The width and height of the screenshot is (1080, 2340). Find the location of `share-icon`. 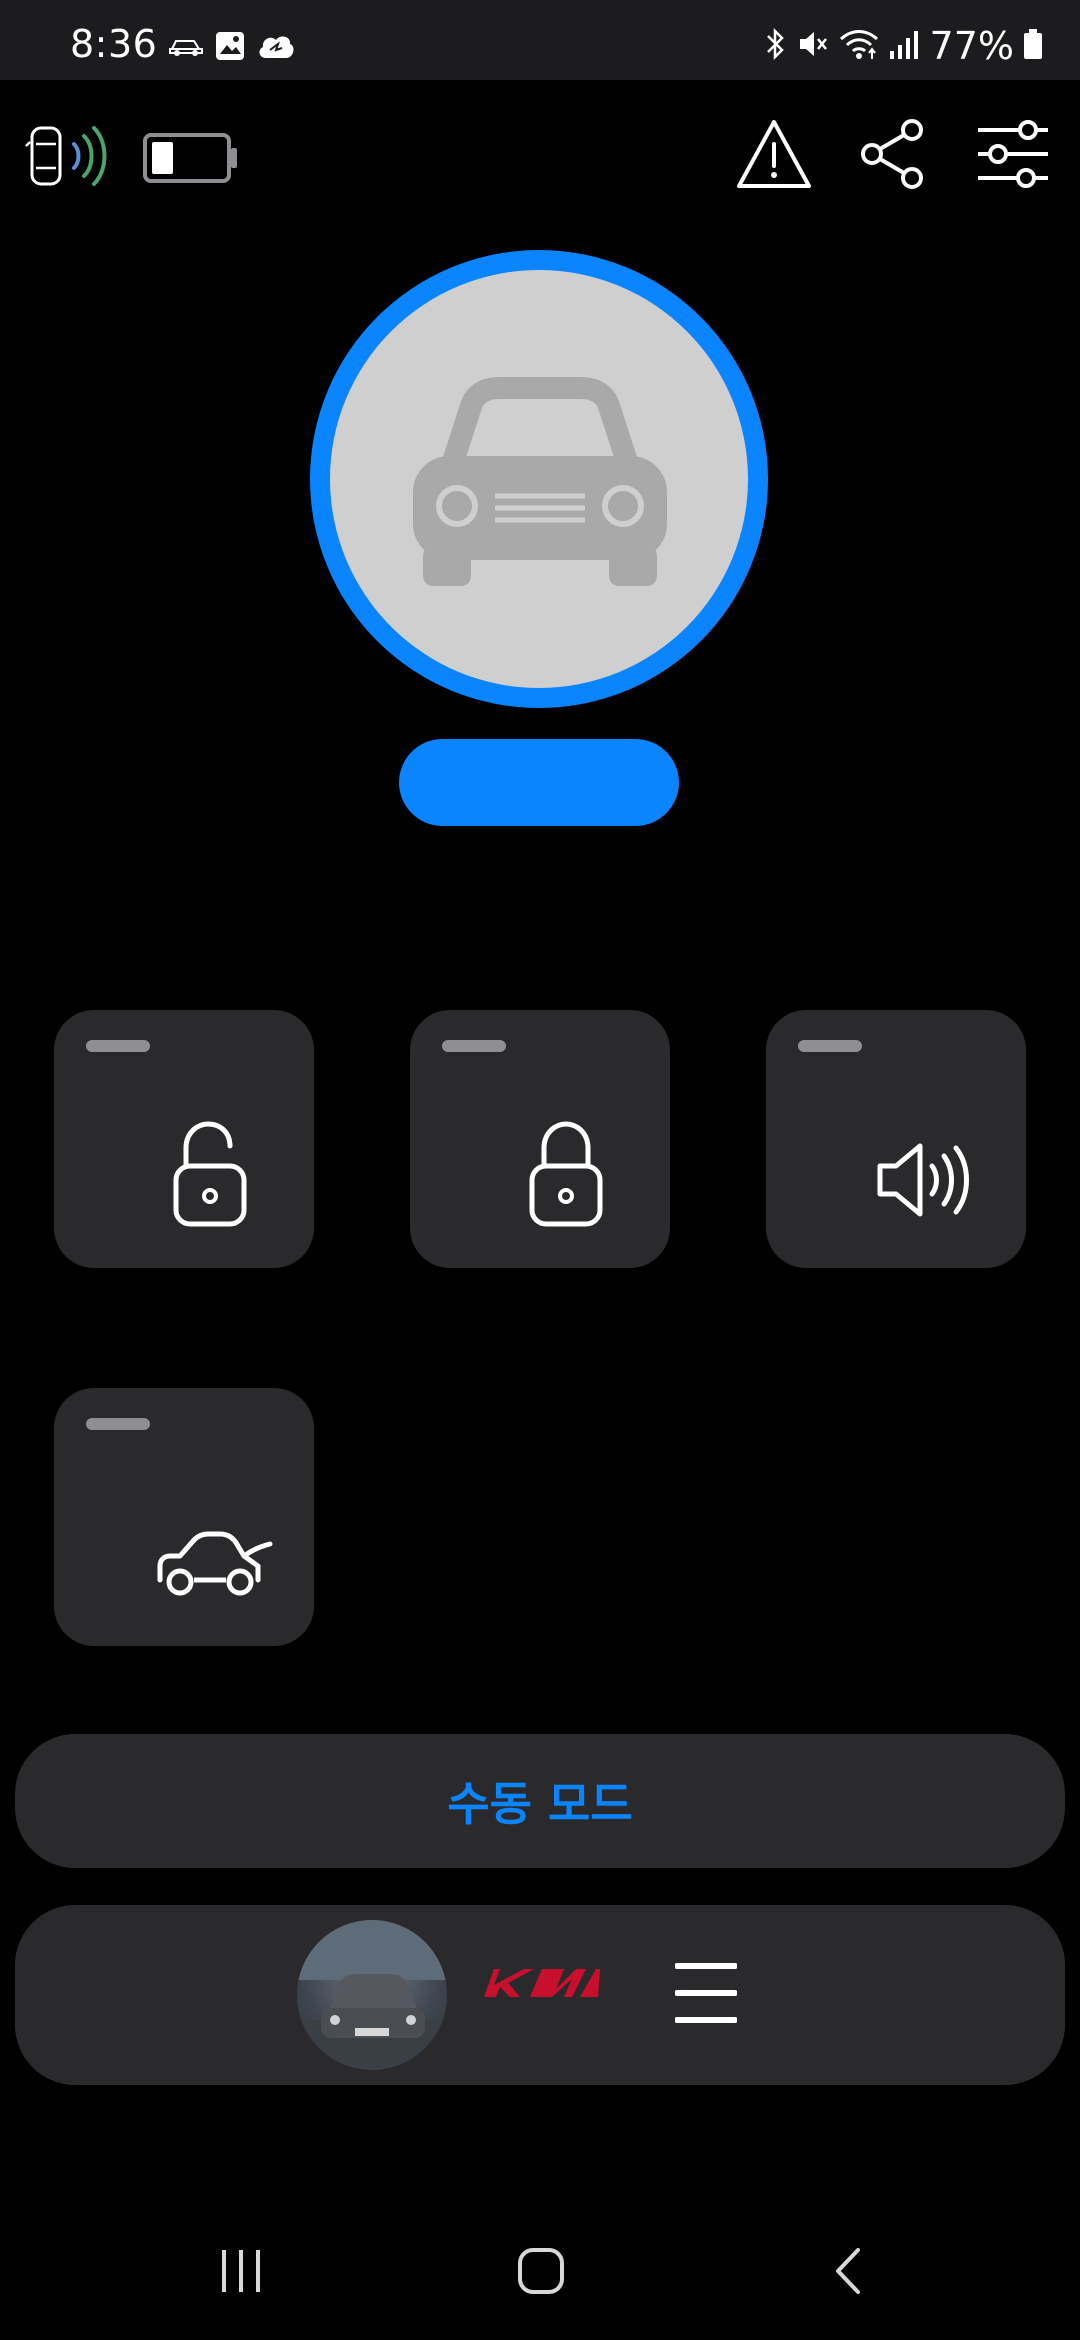

share-icon is located at coordinates (894, 156).